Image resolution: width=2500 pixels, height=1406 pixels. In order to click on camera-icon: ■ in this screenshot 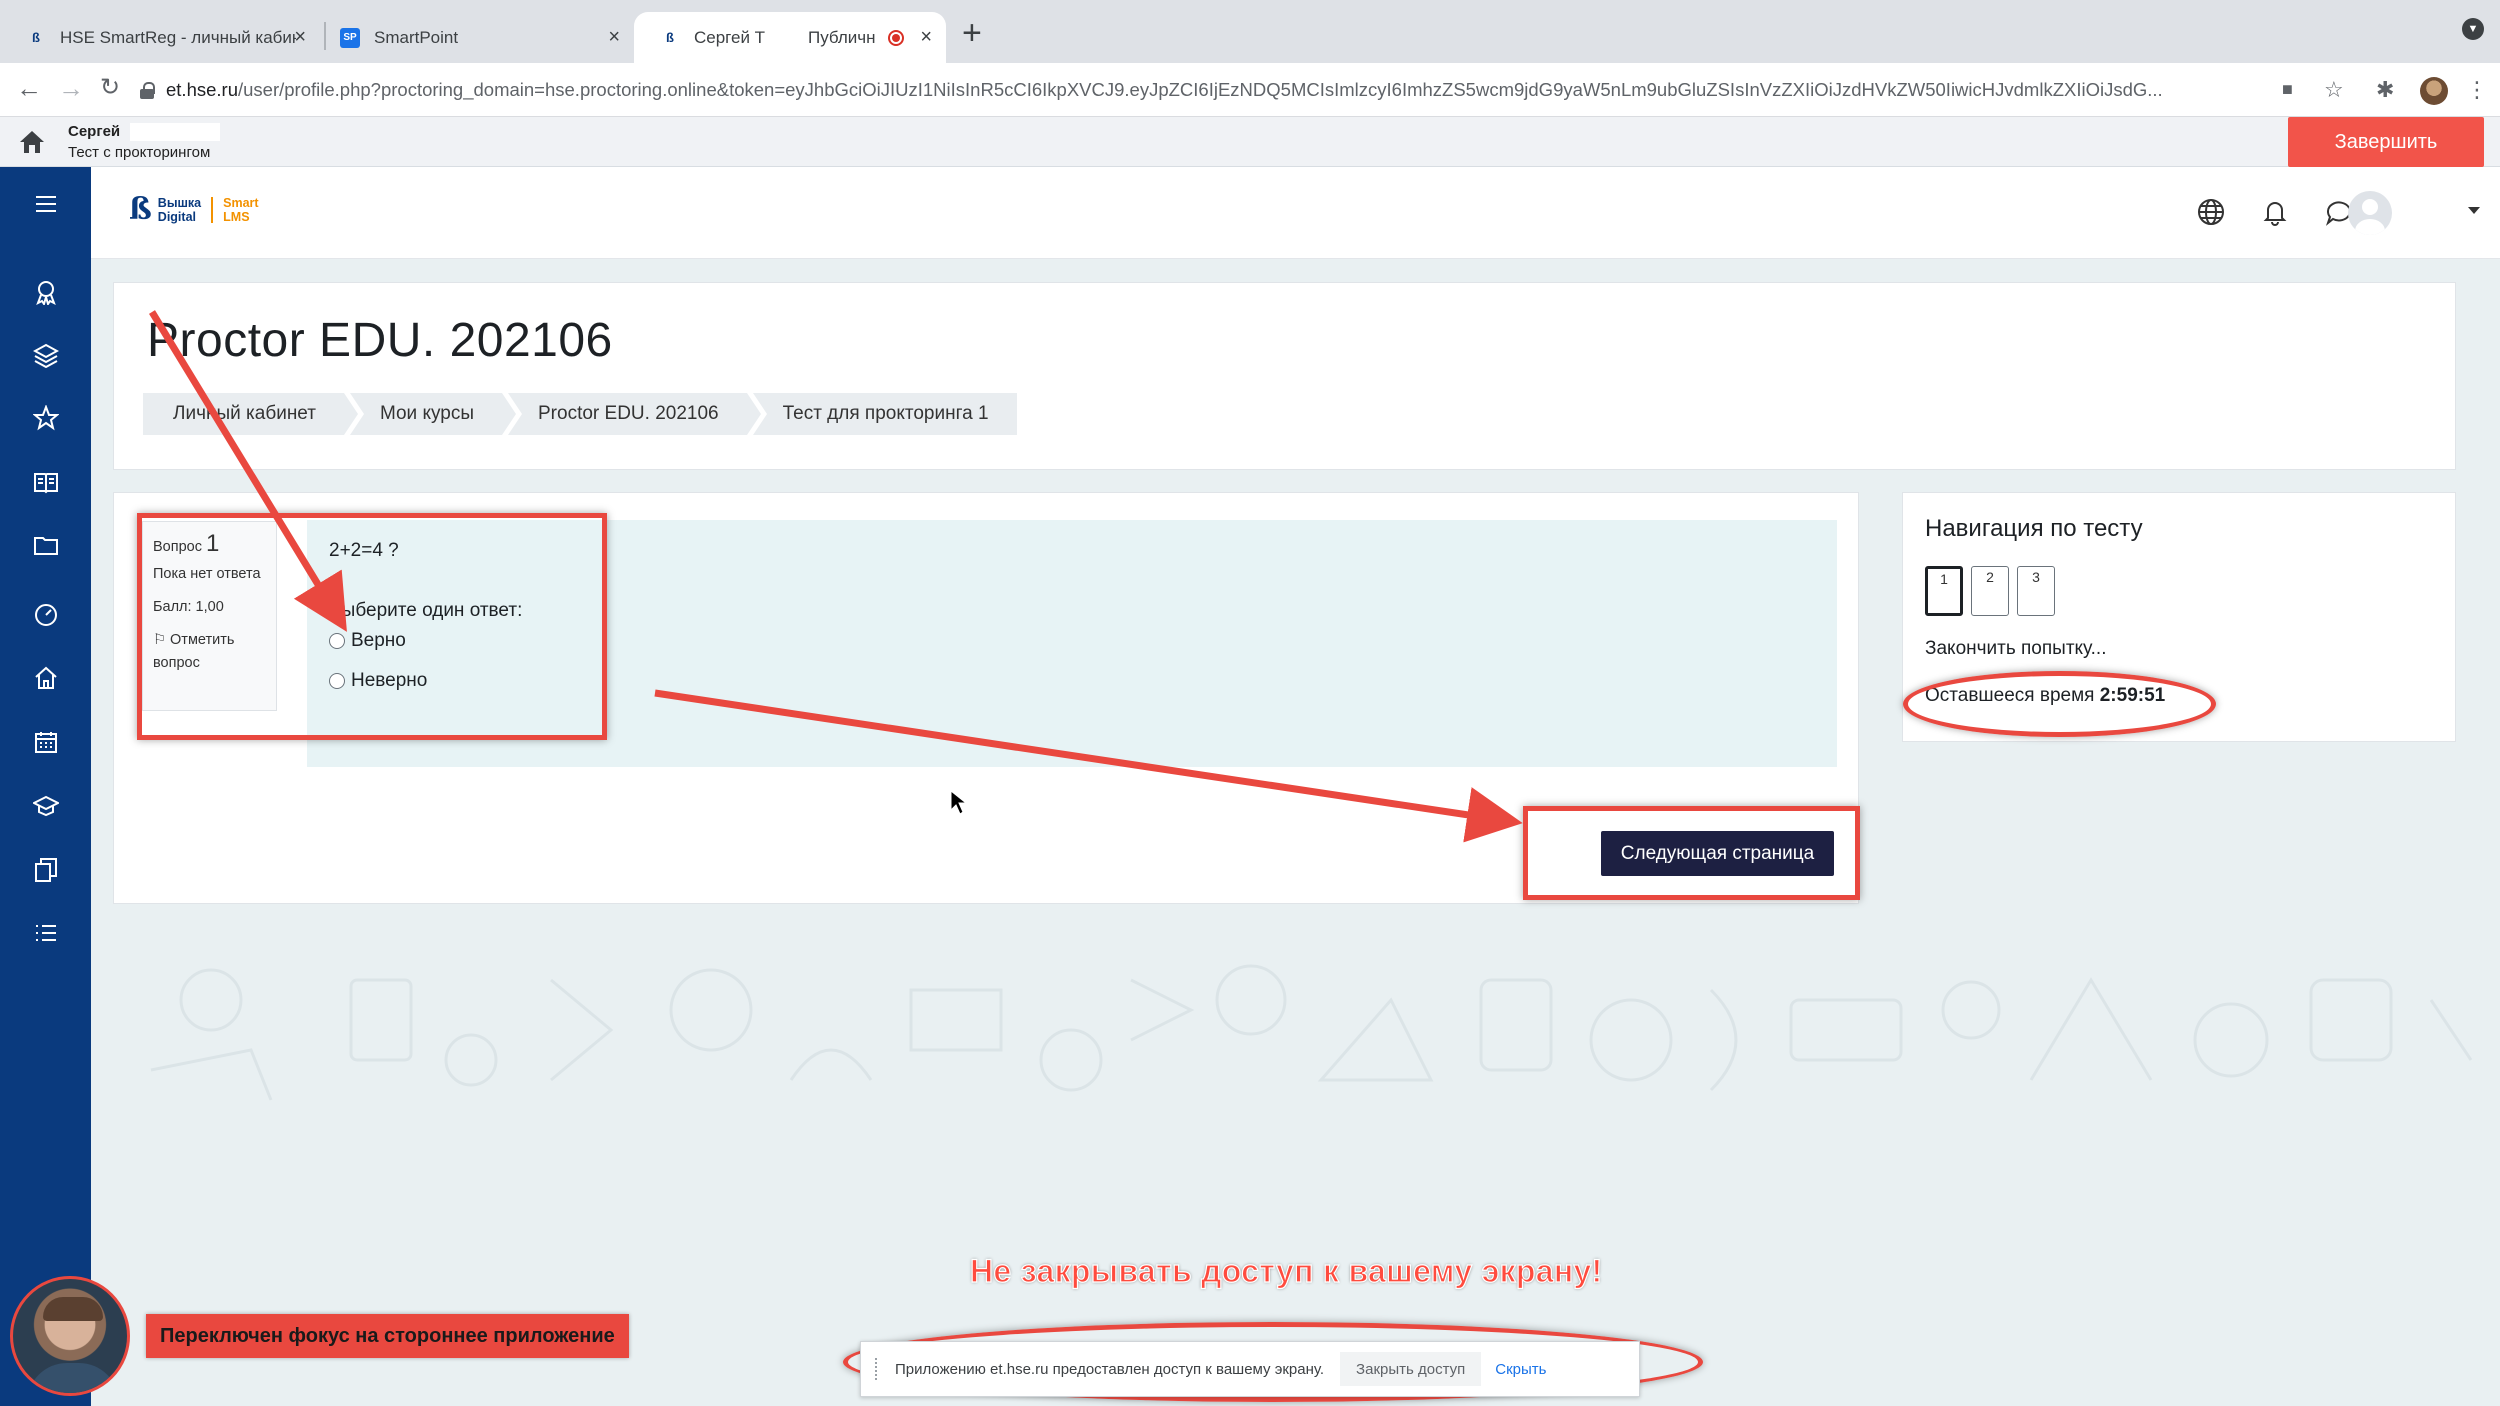, I will do `click(2287, 89)`.